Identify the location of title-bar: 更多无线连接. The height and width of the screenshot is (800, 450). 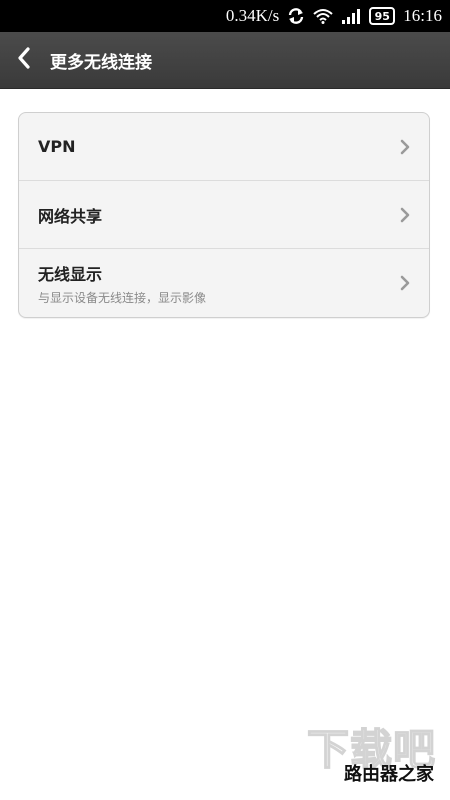
(225, 60).